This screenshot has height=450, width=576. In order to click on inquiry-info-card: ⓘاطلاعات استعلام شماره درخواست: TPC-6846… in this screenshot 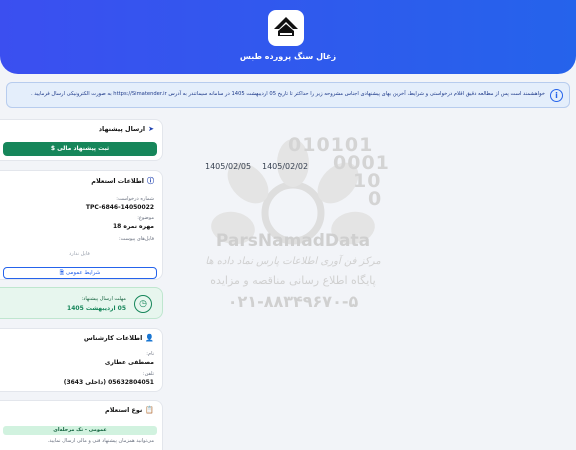, I will do `click(81, 225)`.